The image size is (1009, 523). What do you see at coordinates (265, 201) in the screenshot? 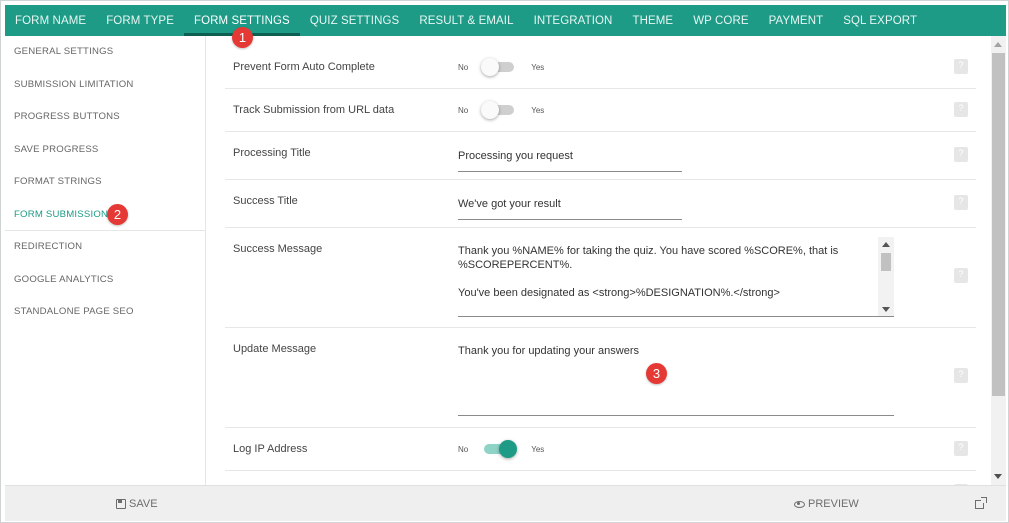
I see `setting-label: Success Title` at bounding box center [265, 201].